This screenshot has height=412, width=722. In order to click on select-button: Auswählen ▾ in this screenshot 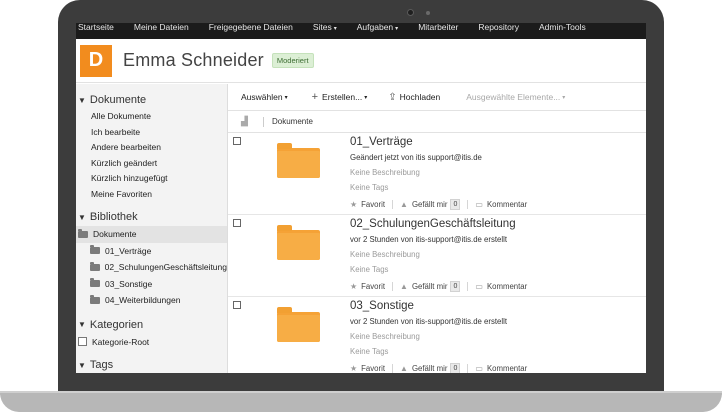, I will do `click(264, 97)`.